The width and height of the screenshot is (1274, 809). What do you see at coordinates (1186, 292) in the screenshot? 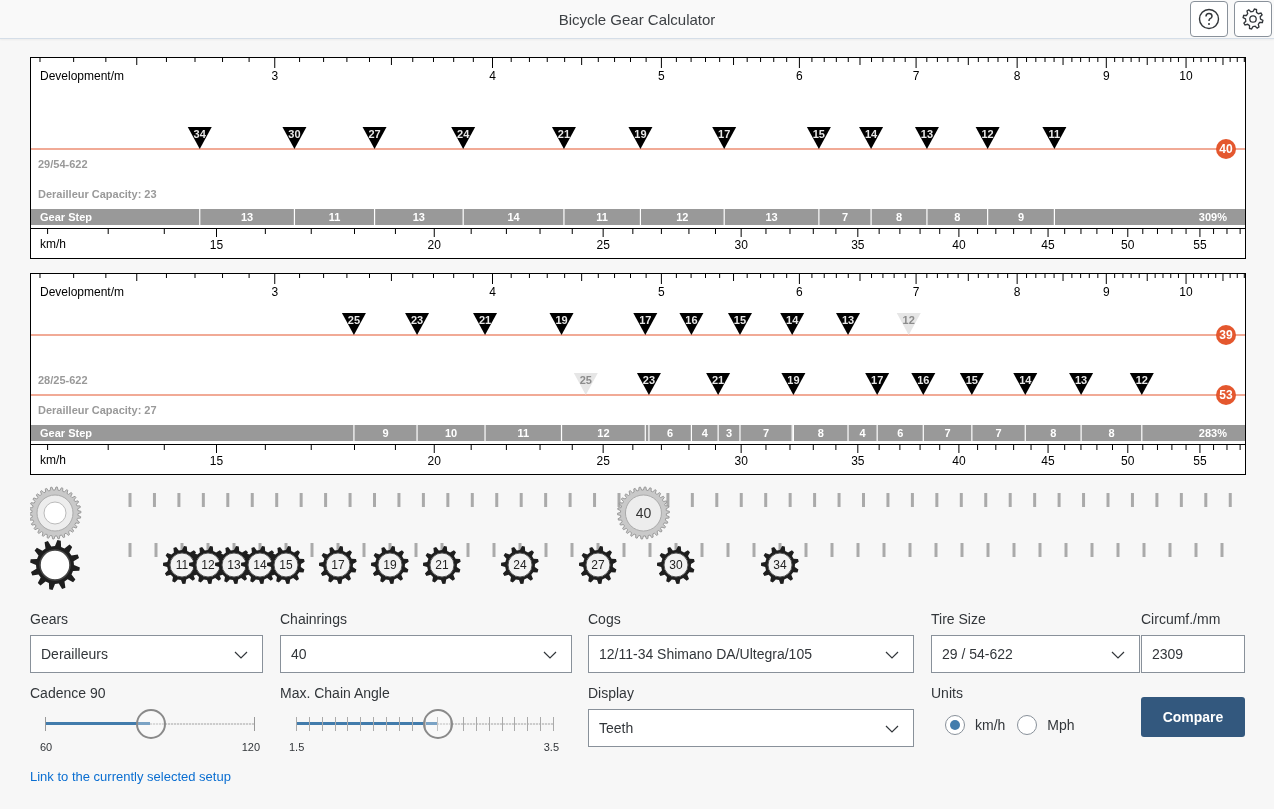
I see `tick-label: 10` at bounding box center [1186, 292].